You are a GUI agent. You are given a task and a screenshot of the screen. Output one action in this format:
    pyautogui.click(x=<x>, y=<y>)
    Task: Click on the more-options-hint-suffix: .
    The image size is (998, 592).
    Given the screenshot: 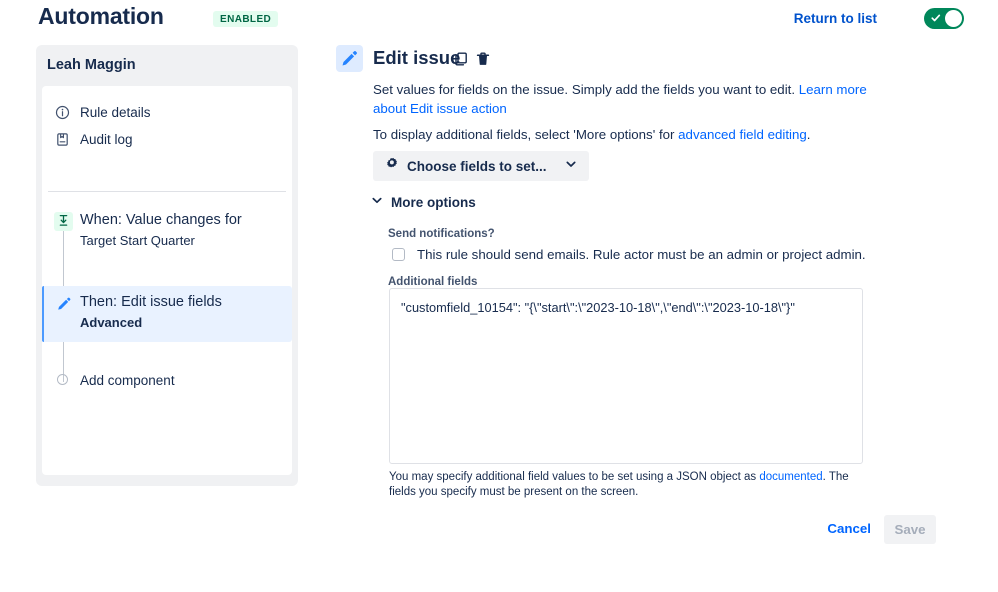 What is the action you would take?
    pyautogui.click(x=808, y=134)
    